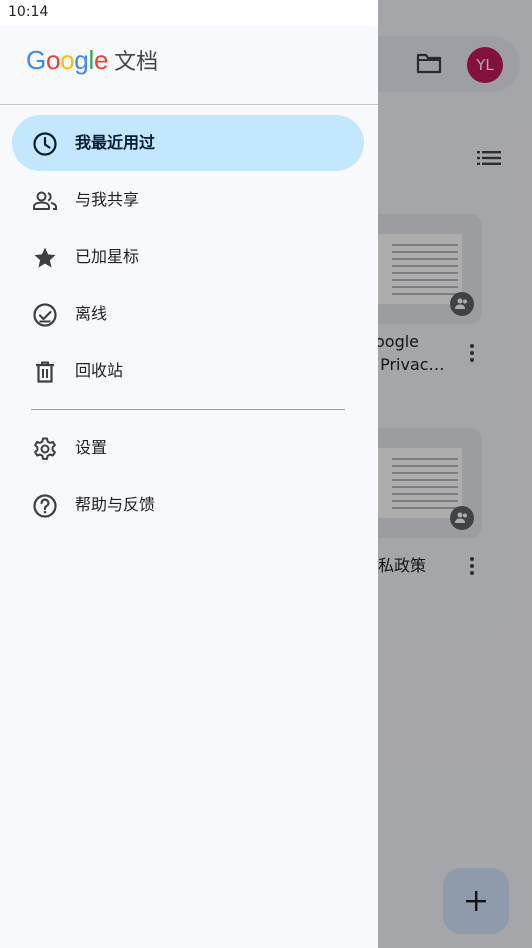 The image size is (532, 948). What do you see at coordinates (188, 257) in the screenshot?
I see `nav-item-starred: 已加星标` at bounding box center [188, 257].